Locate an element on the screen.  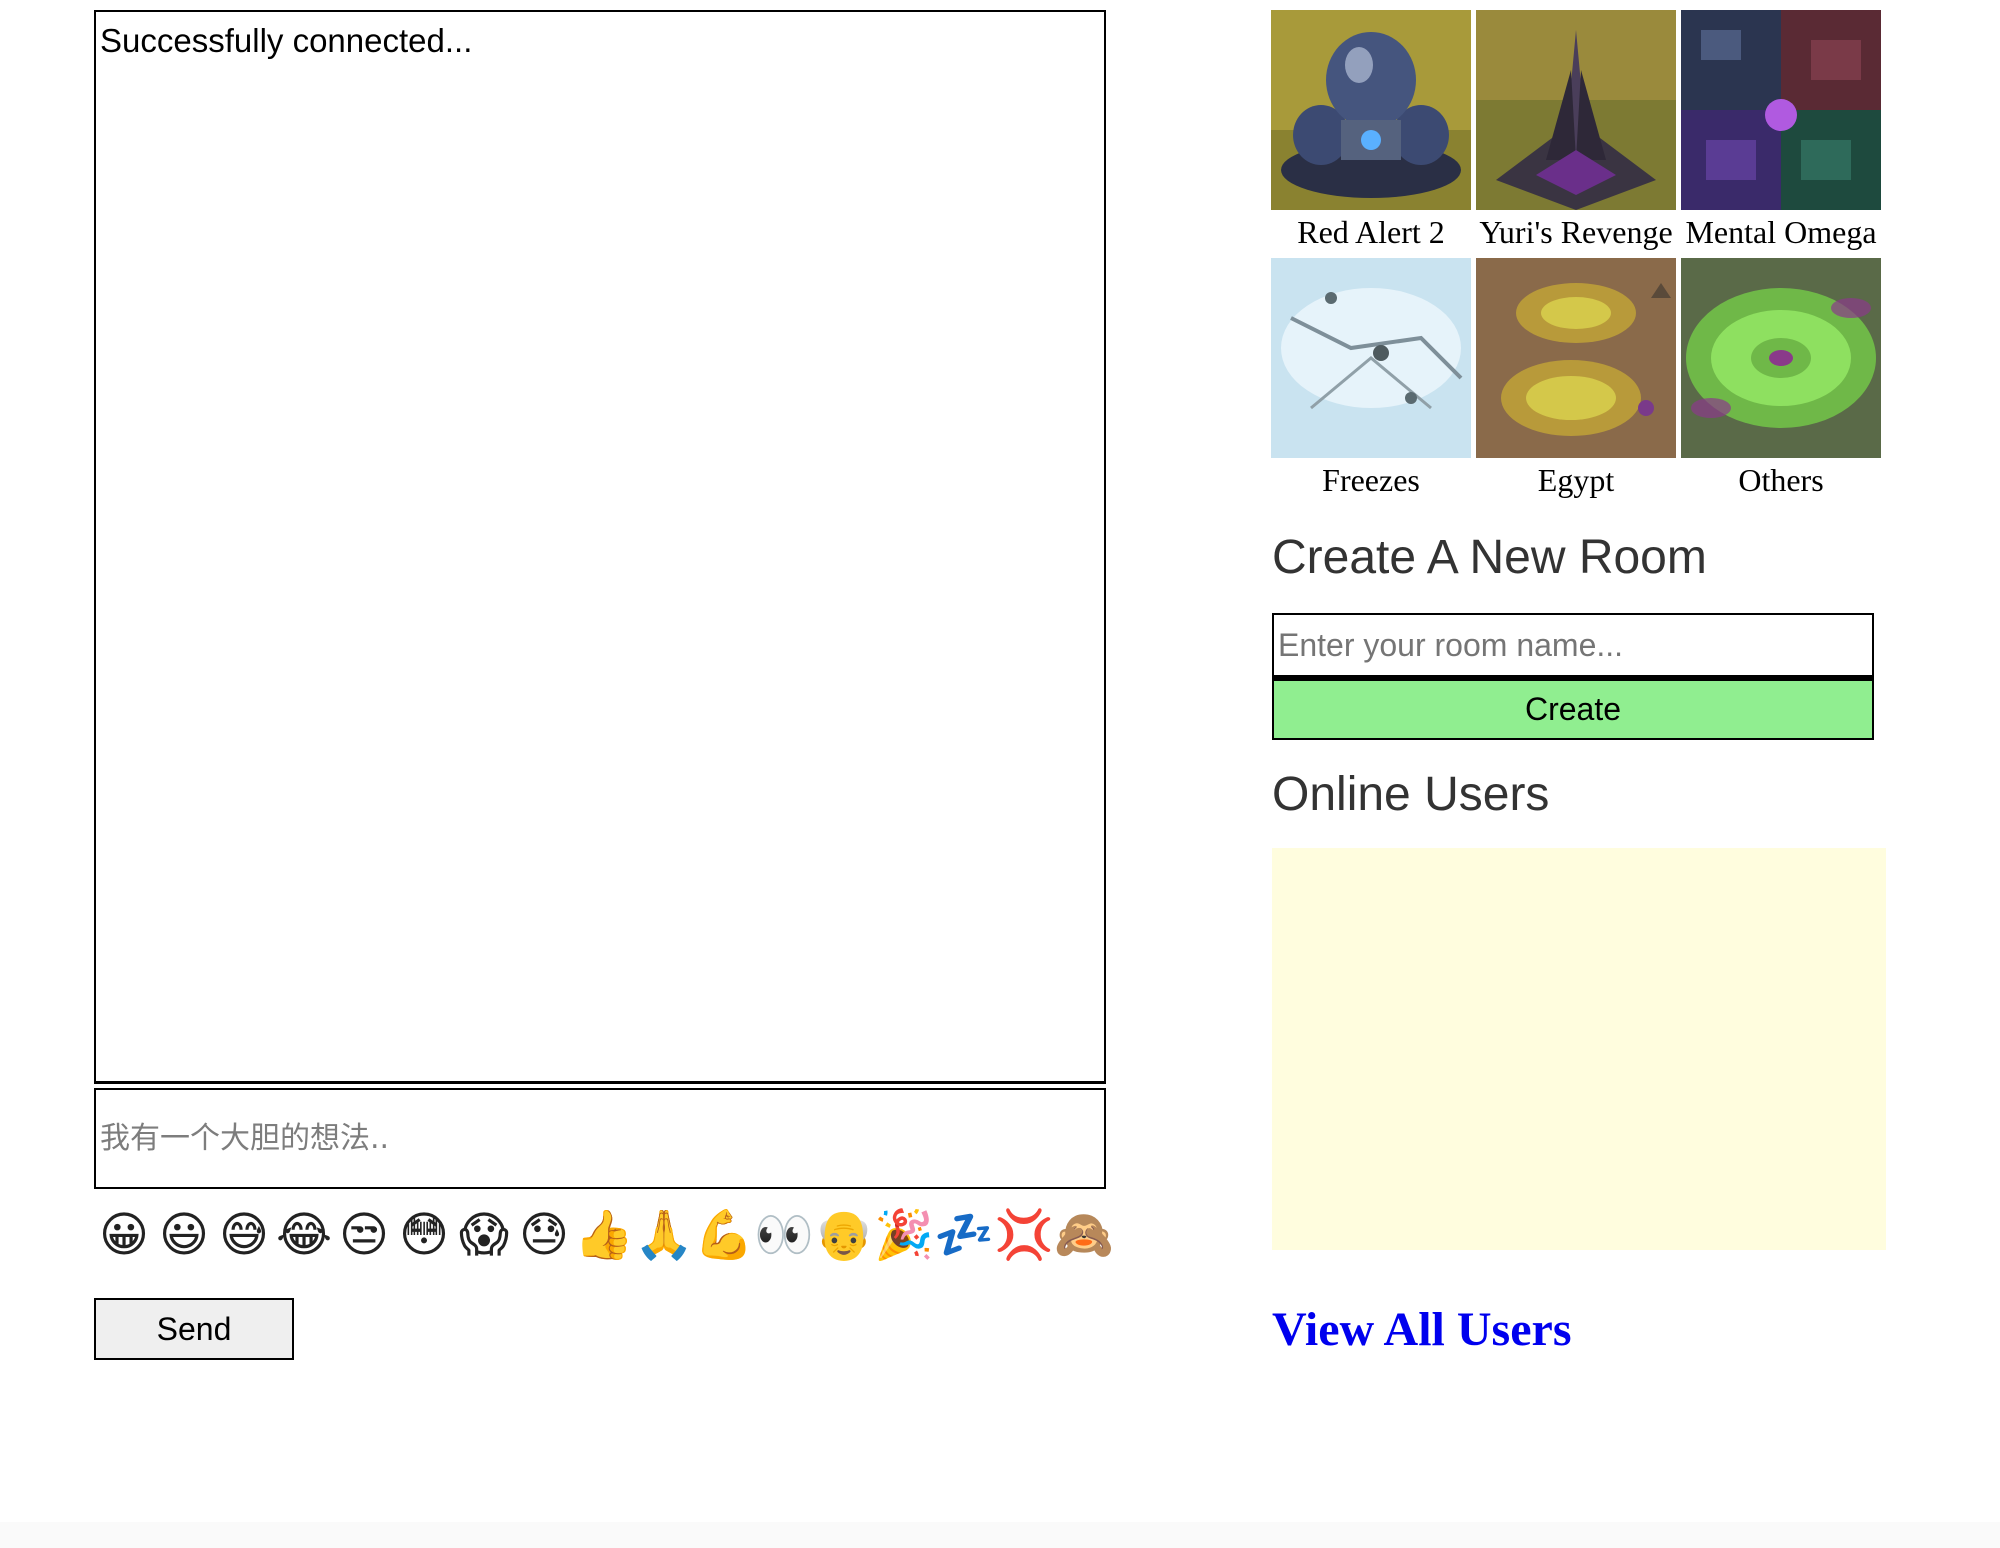
game-card-egypt: Egypt is located at coordinates (1576, 378).